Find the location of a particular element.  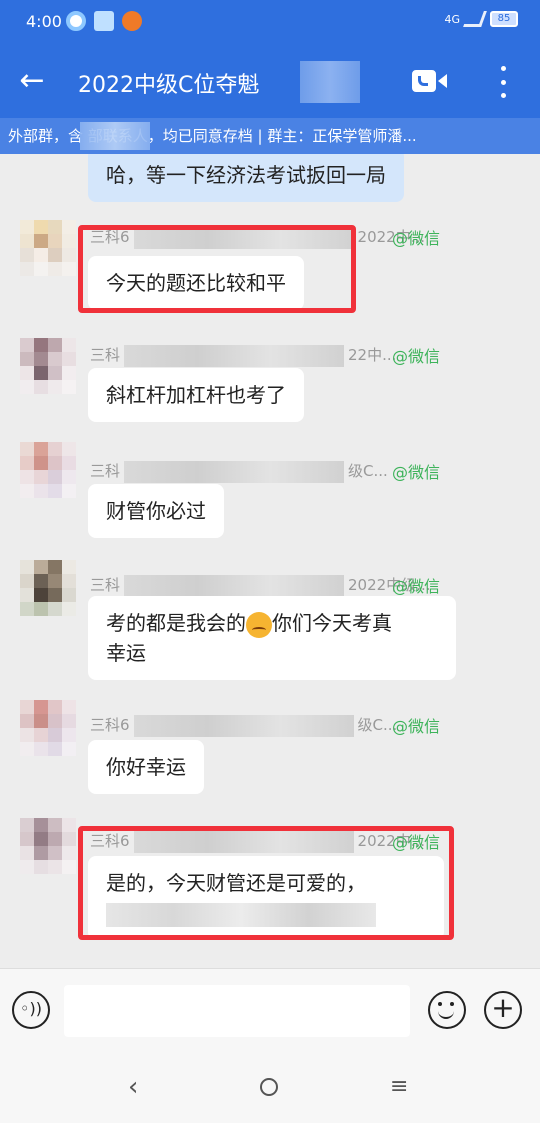

signal-icon is located at coordinates (475, 19).